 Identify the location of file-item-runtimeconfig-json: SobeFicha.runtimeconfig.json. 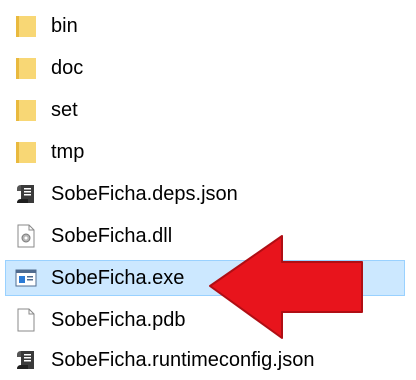
(195, 360).